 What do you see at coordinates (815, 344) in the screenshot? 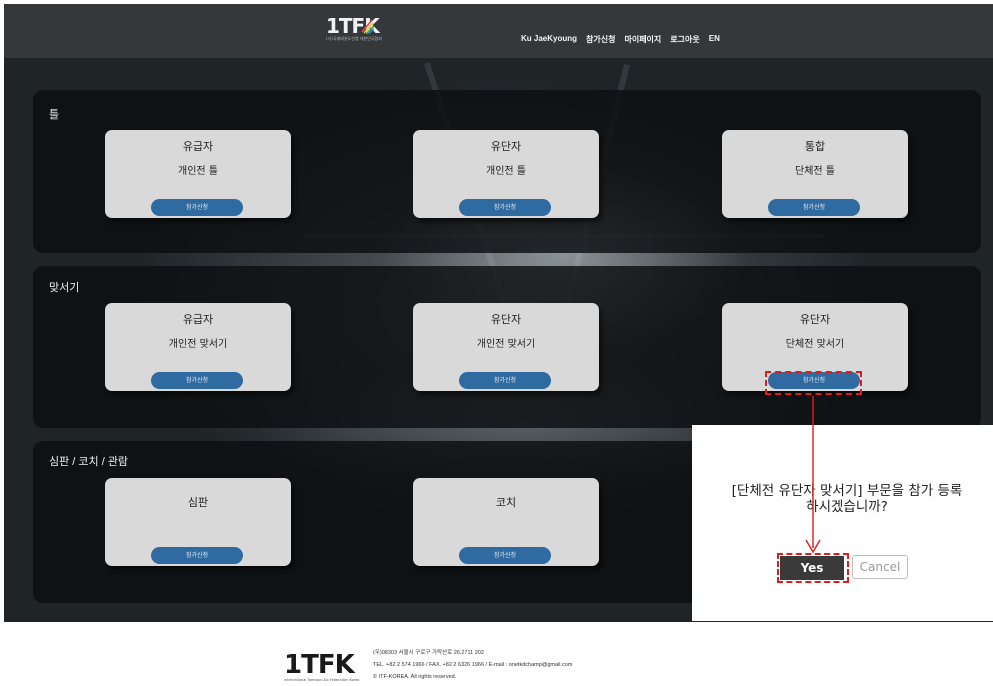
I see `card-event: 단체전 맞서기` at bounding box center [815, 344].